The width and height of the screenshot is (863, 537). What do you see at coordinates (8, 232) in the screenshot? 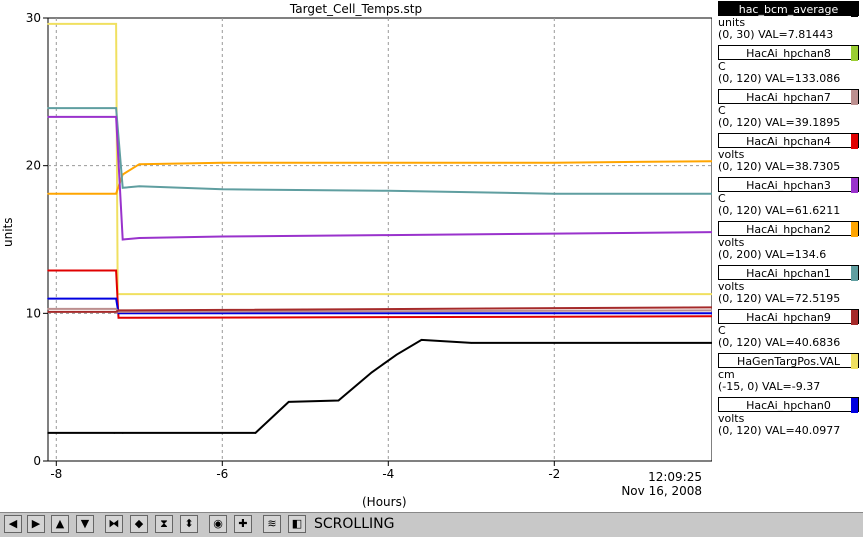
I see `y-axis-label: units` at bounding box center [8, 232].